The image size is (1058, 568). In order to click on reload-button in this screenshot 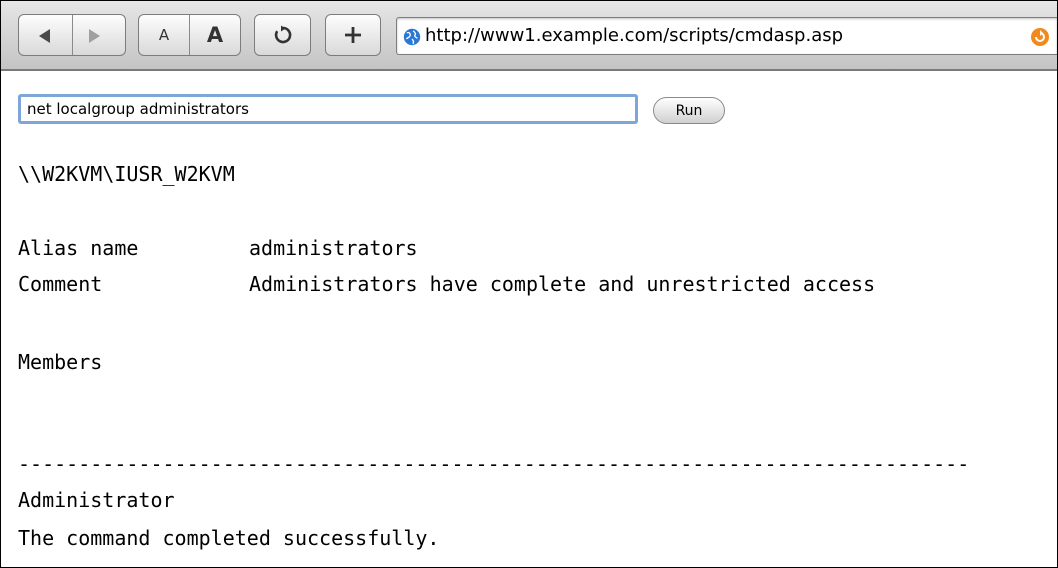, I will do `click(282, 35)`.